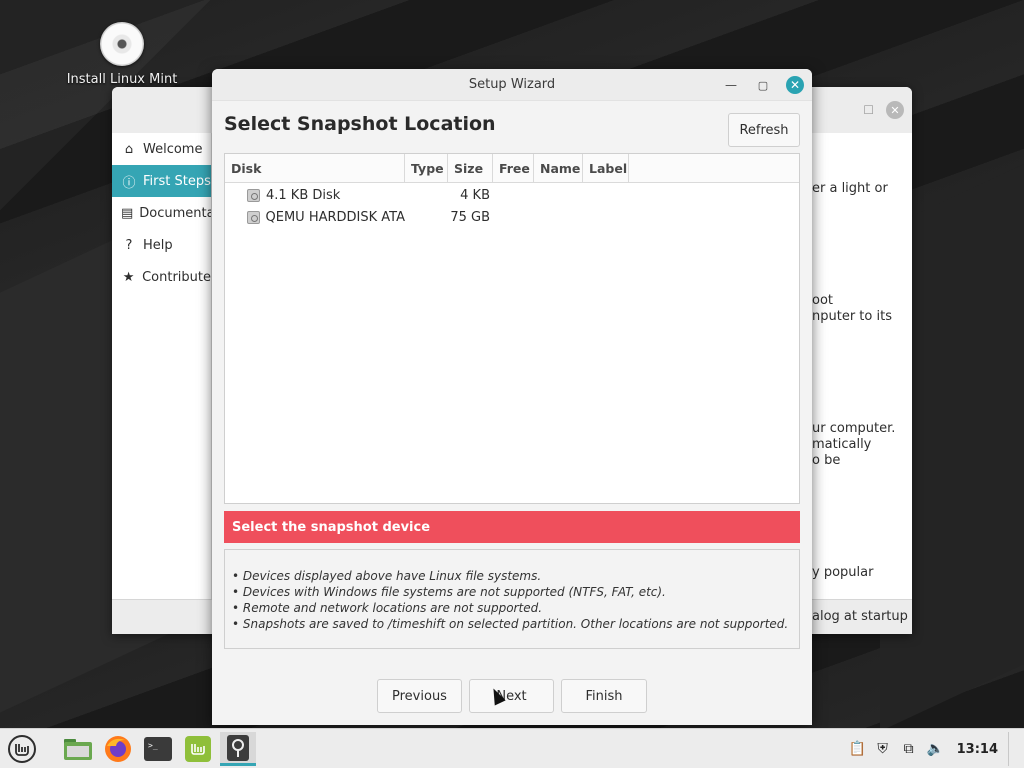 Image resolution: width=1024 pixels, height=768 pixels. What do you see at coordinates (935, 749) in the screenshot?
I see `volume-icon: 🔈` at bounding box center [935, 749].